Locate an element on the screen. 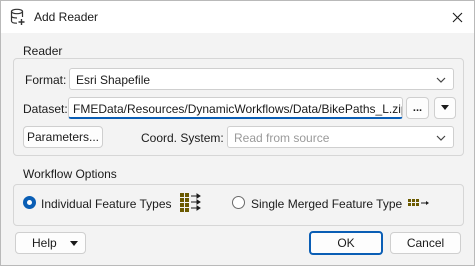 This screenshot has height=266, width=475. title-bar: Add Reader is located at coordinates (237, 17).